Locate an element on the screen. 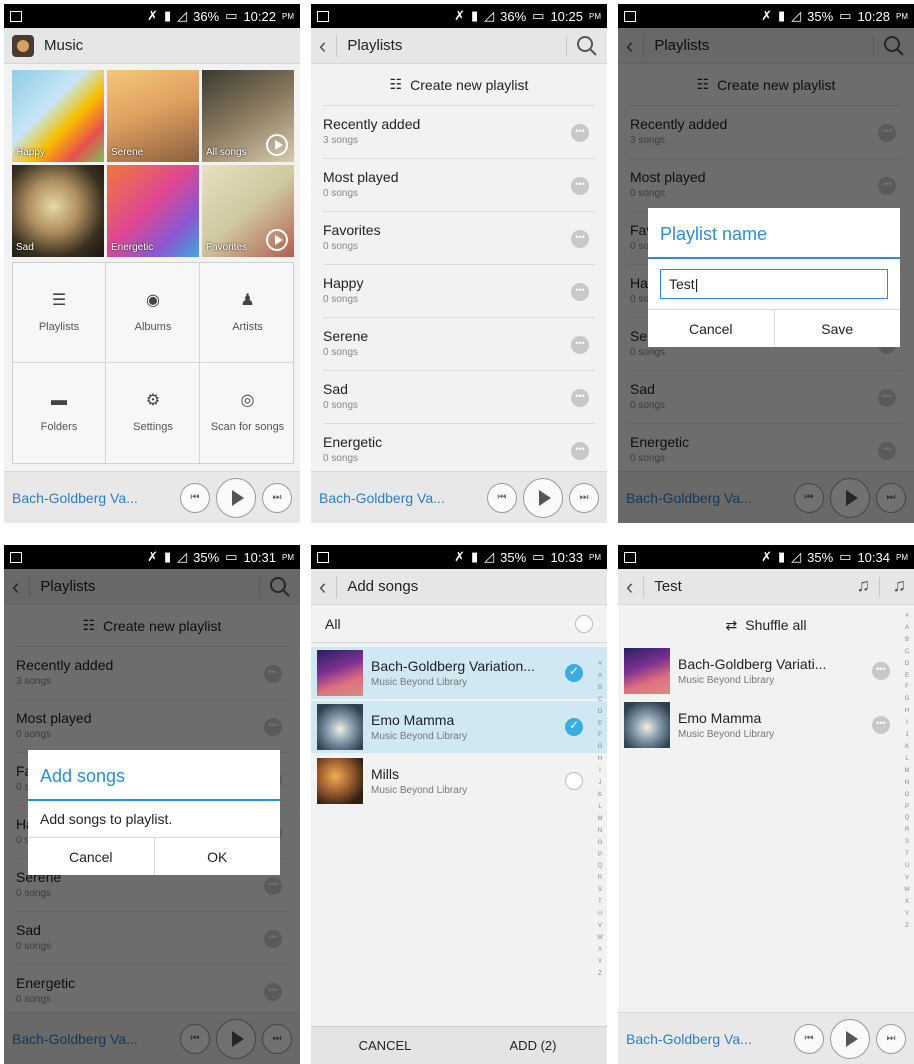 The width and height of the screenshot is (914, 1064). nav-folders: ▬ Folders is located at coordinates (59, 413).